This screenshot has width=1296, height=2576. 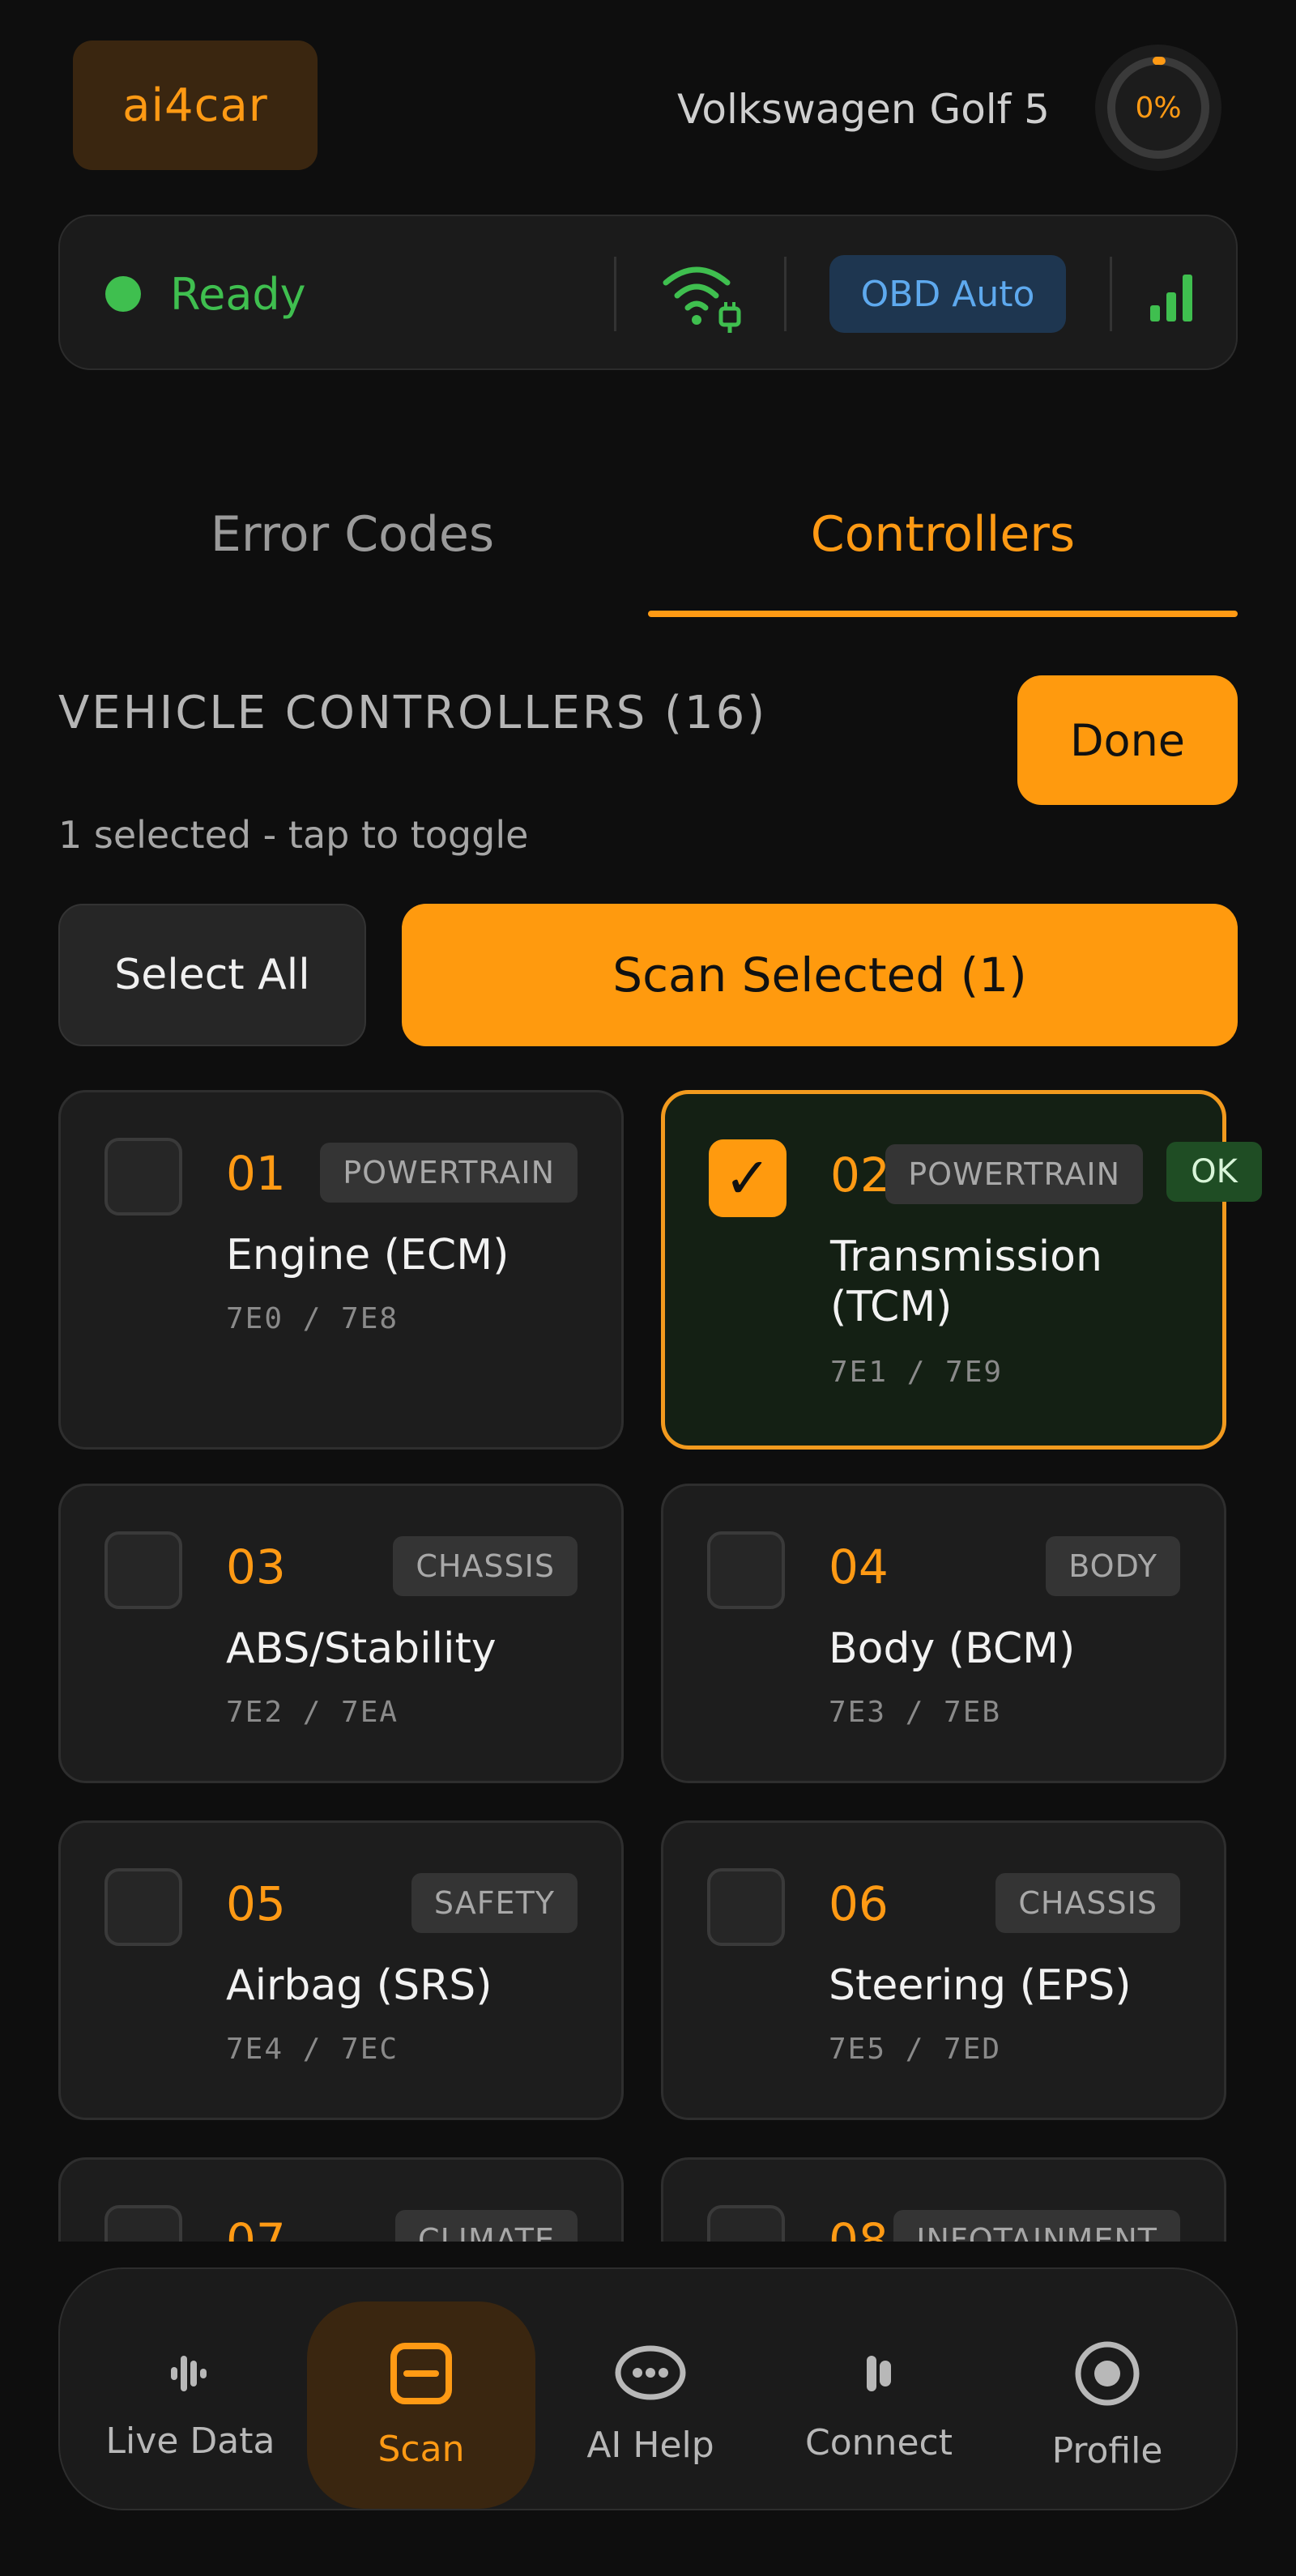 I want to click on selection-hint: 1 selected - tap to toggle, so click(x=293, y=835).